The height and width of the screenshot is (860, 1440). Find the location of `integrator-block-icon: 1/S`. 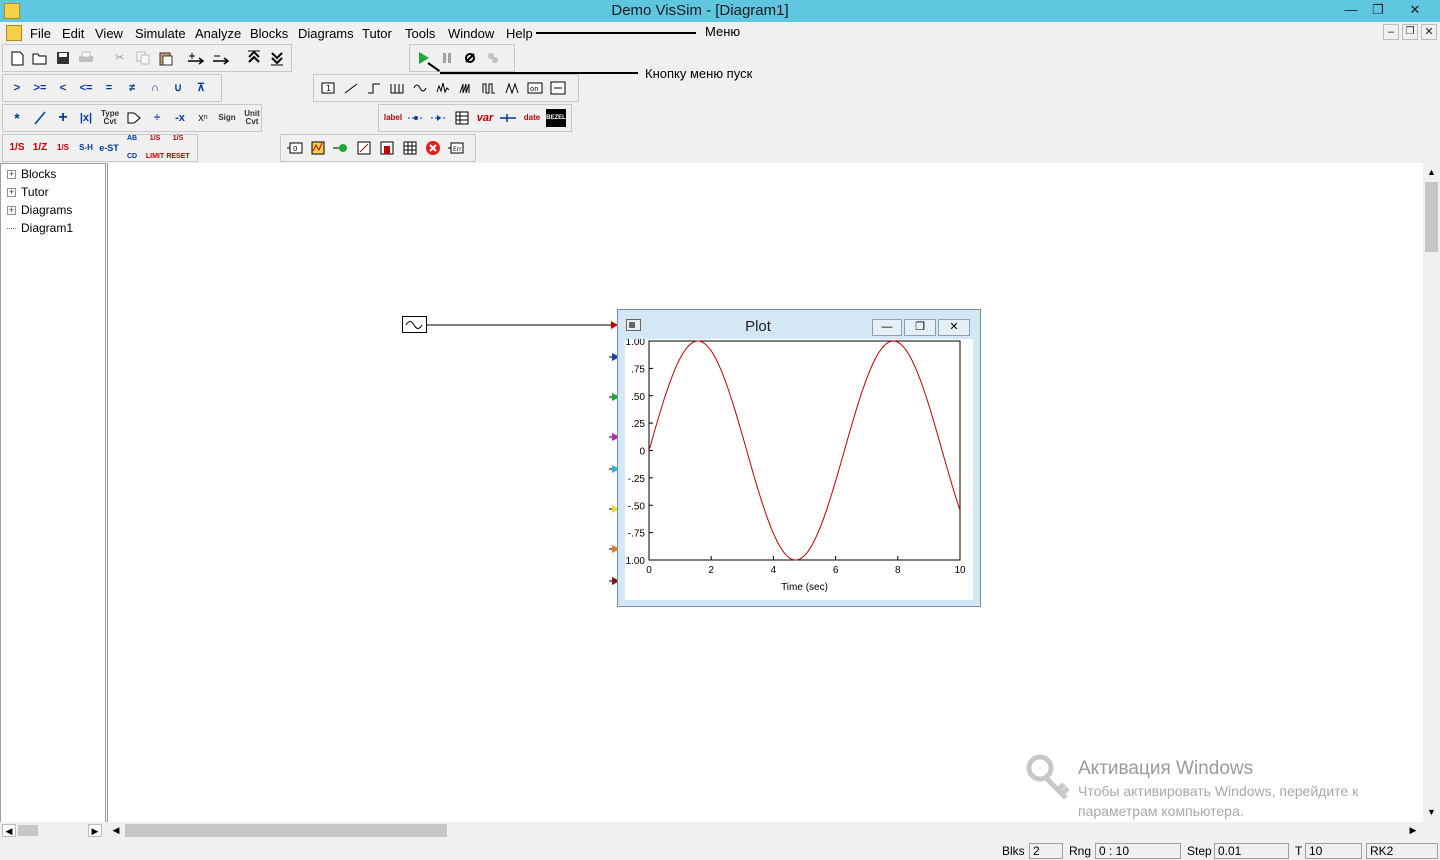

integrator-block-icon: 1/S is located at coordinates (17, 148).